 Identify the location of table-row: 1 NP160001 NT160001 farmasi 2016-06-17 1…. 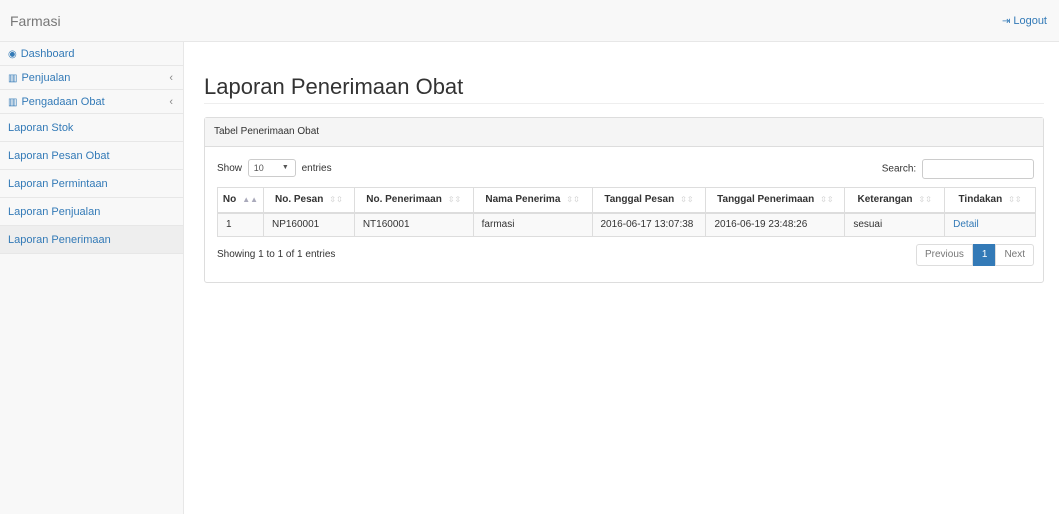
(626, 224).